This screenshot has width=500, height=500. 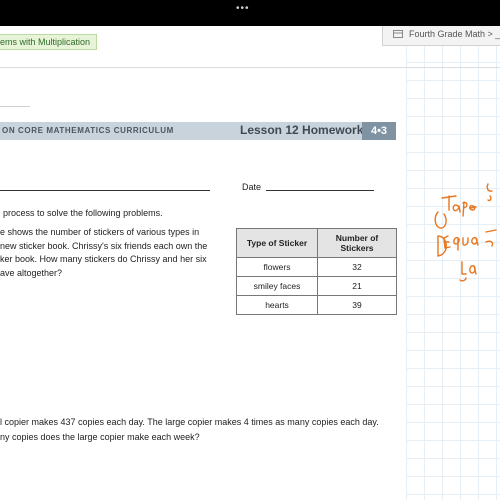 What do you see at coordinates (31, 272) in the screenshot?
I see `problem-1-line: ave altogether?` at bounding box center [31, 272].